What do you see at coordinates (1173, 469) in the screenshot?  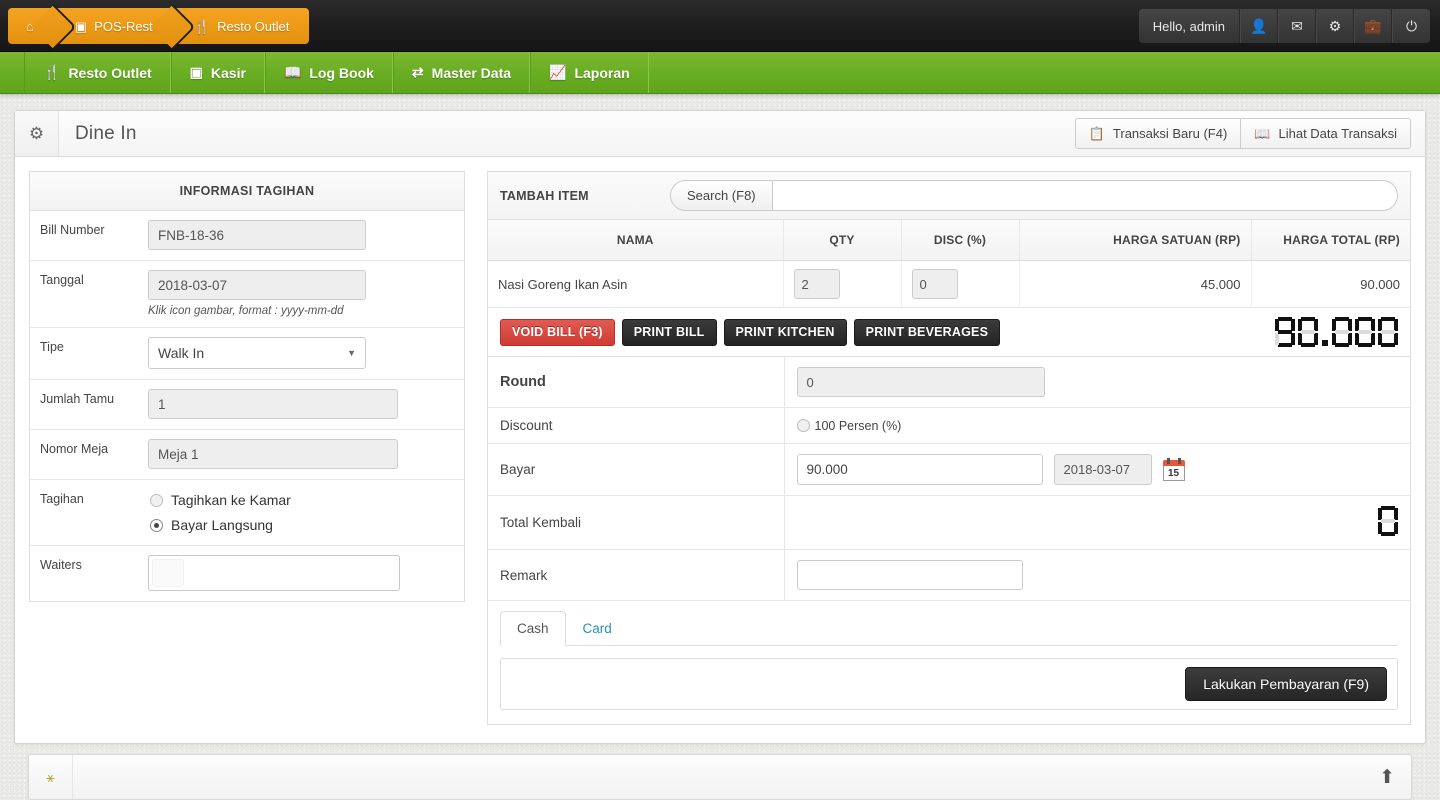 I see `calendar-icon: 15` at bounding box center [1173, 469].